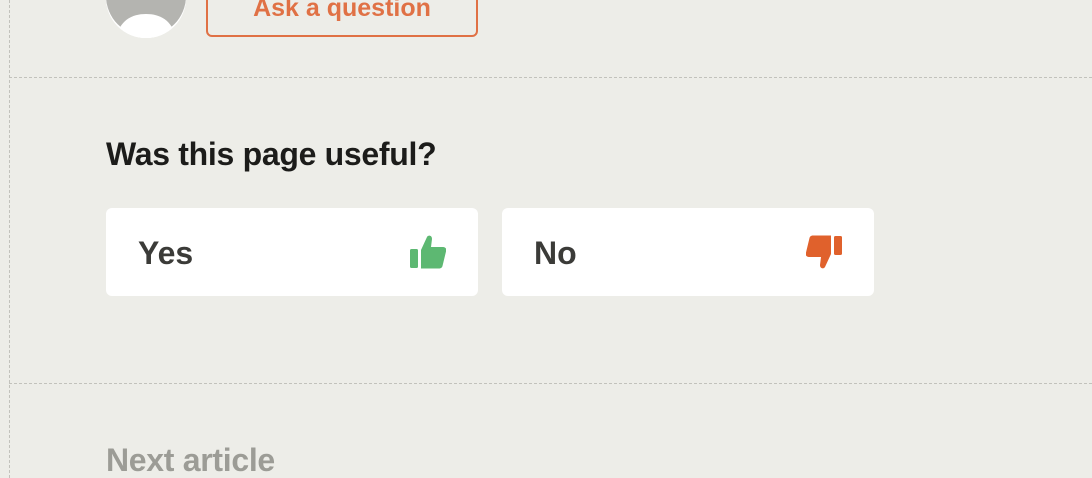  Describe the element at coordinates (550, 77) in the screenshot. I see `dashed-divider-top` at that location.